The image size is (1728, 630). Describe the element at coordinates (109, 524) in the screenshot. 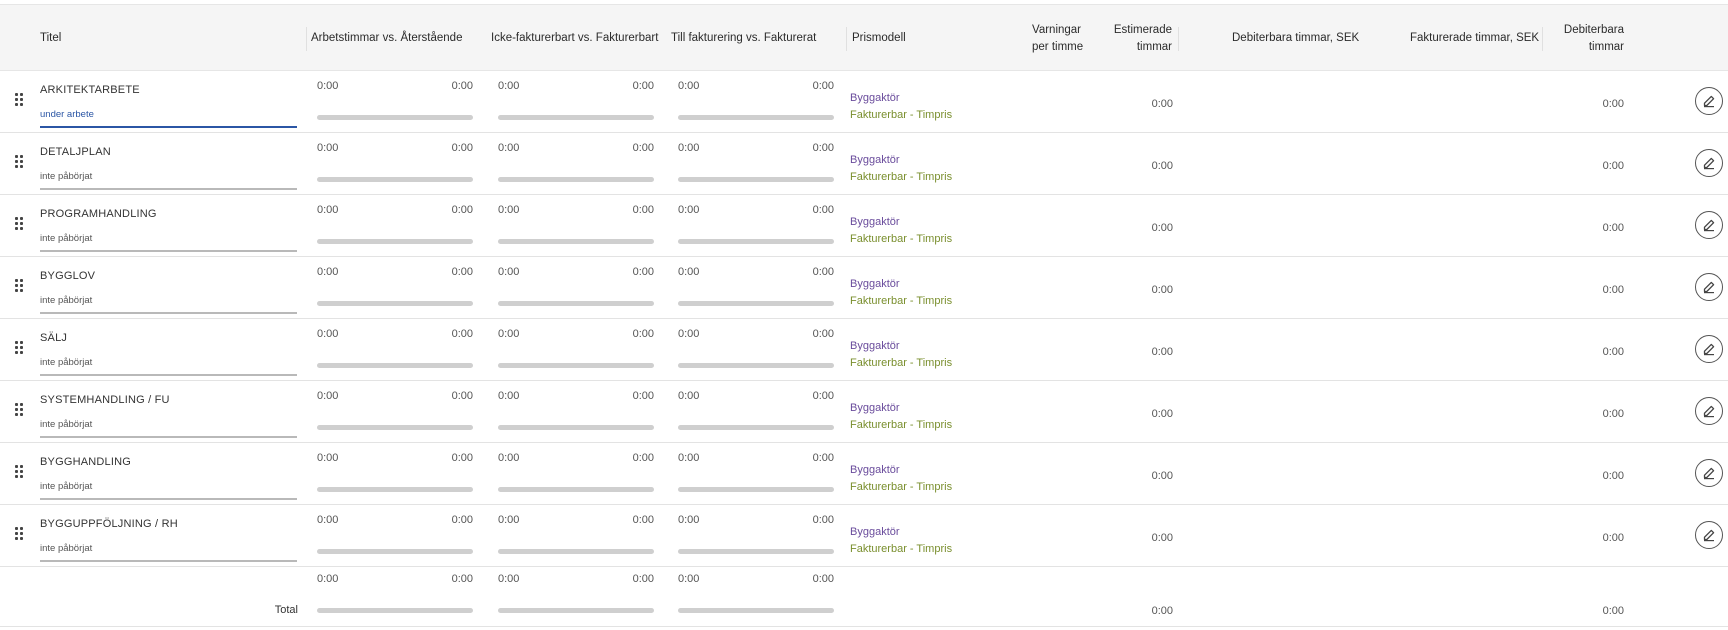

I see `row-title: BYGGUPPFÖLJNING / RH` at that location.